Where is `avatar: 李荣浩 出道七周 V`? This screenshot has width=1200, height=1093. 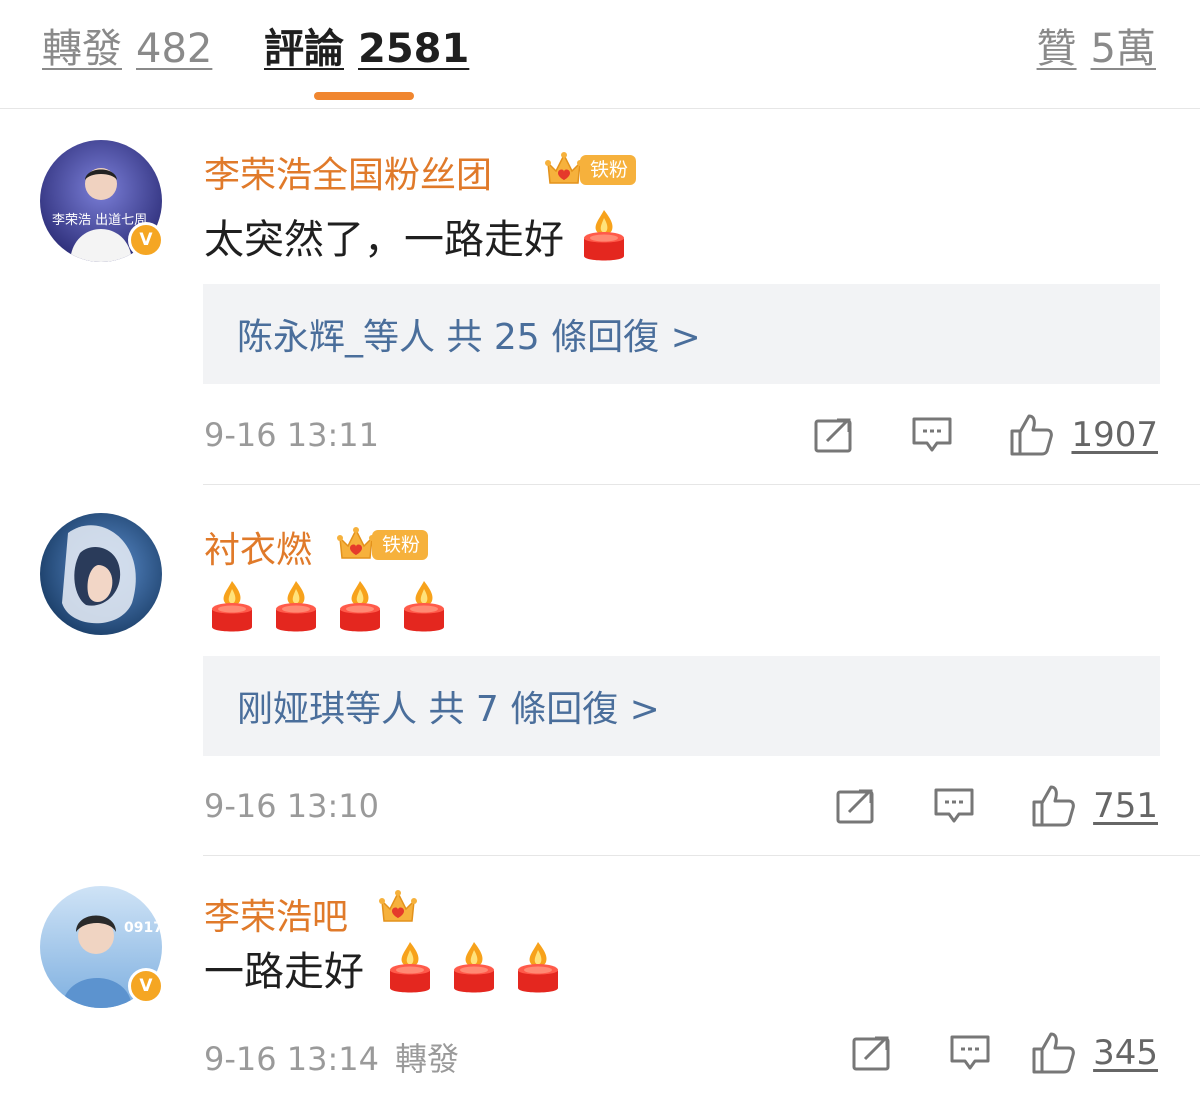 avatar: 李荣浩 出道七周 V is located at coordinates (102, 201).